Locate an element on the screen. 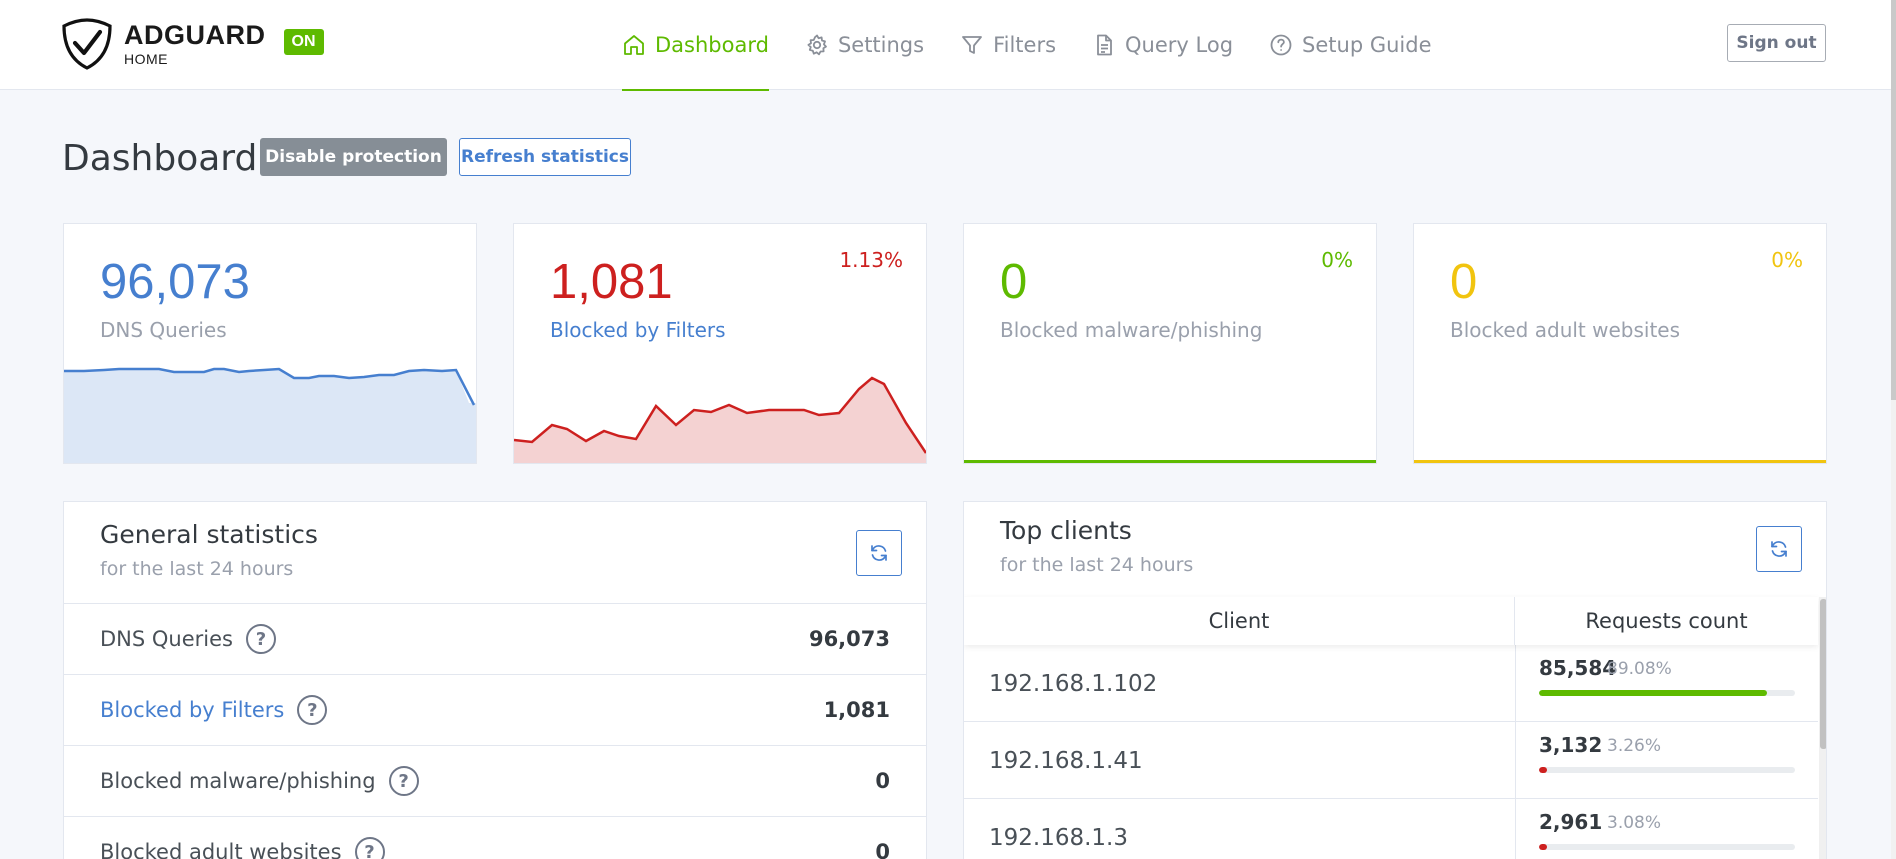 The image size is (1896, 859). nav-settings: Settings is located at coordinates (864, 45).